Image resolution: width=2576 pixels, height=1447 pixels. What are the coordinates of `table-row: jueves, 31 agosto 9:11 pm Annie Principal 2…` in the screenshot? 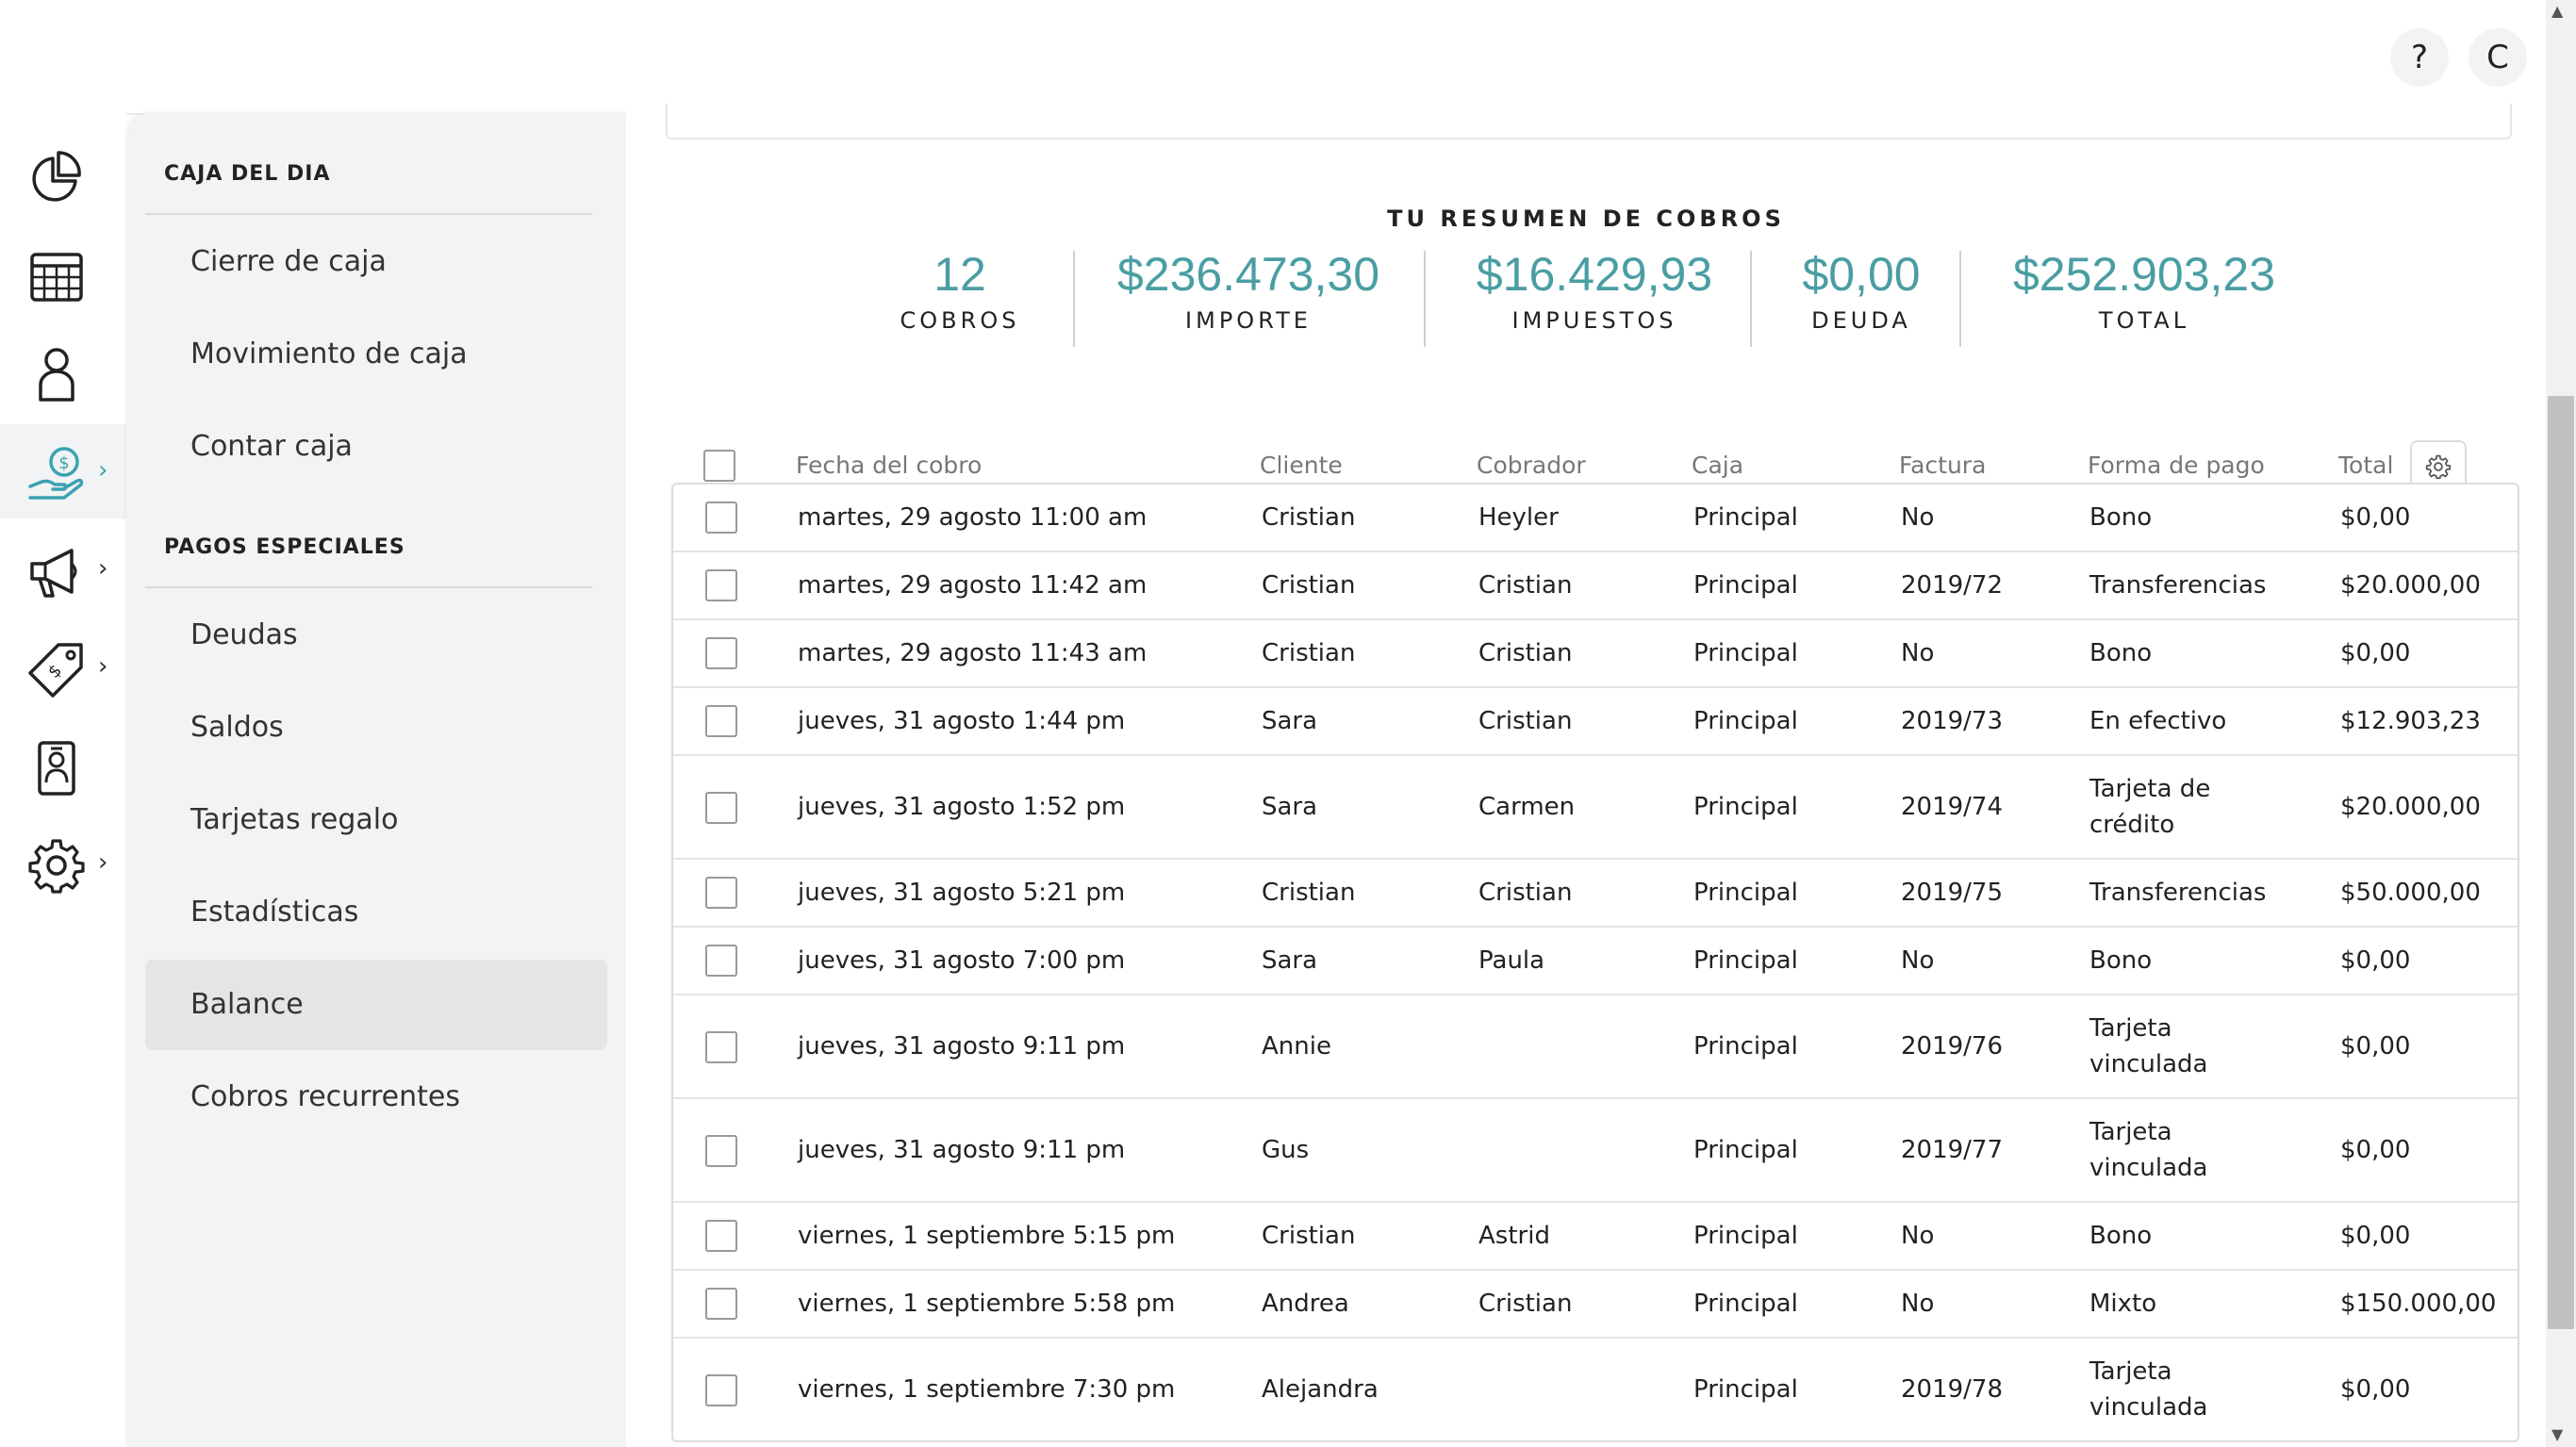 It's located at (1595, 1047).